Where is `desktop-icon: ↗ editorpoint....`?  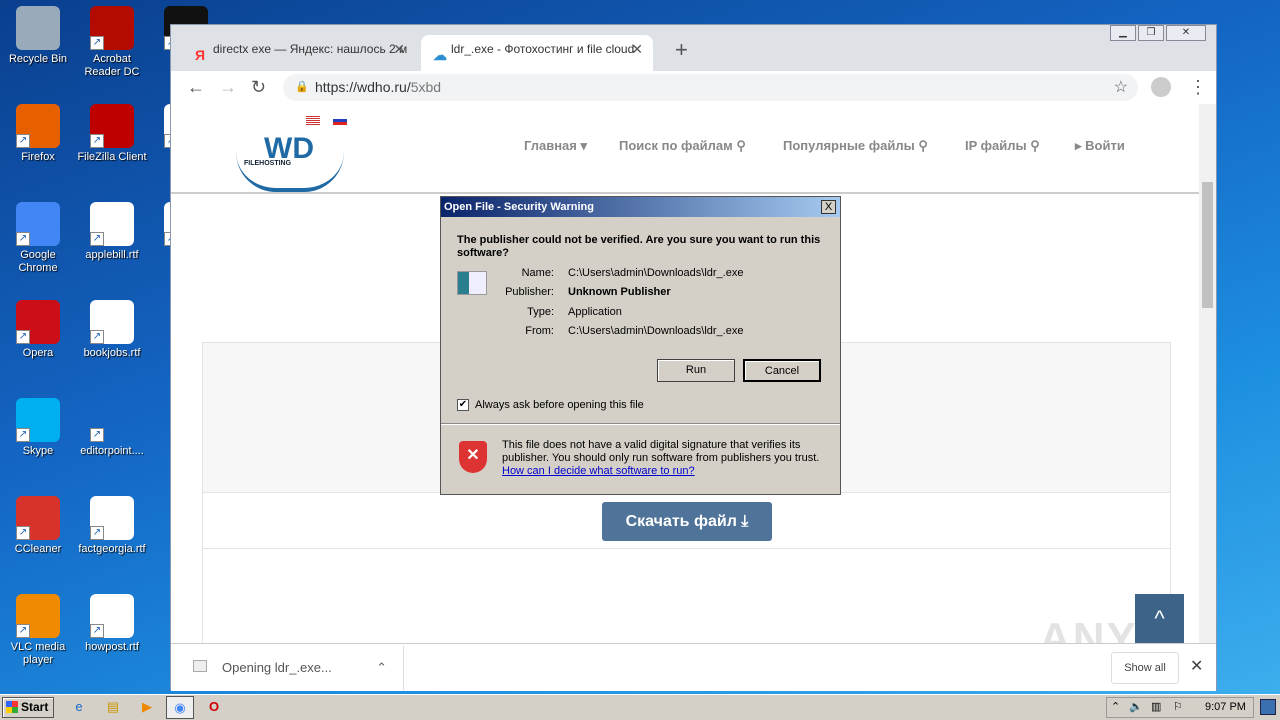 desktop-icon: ↗ editorpoint.... is located at coordinates (112, 428).